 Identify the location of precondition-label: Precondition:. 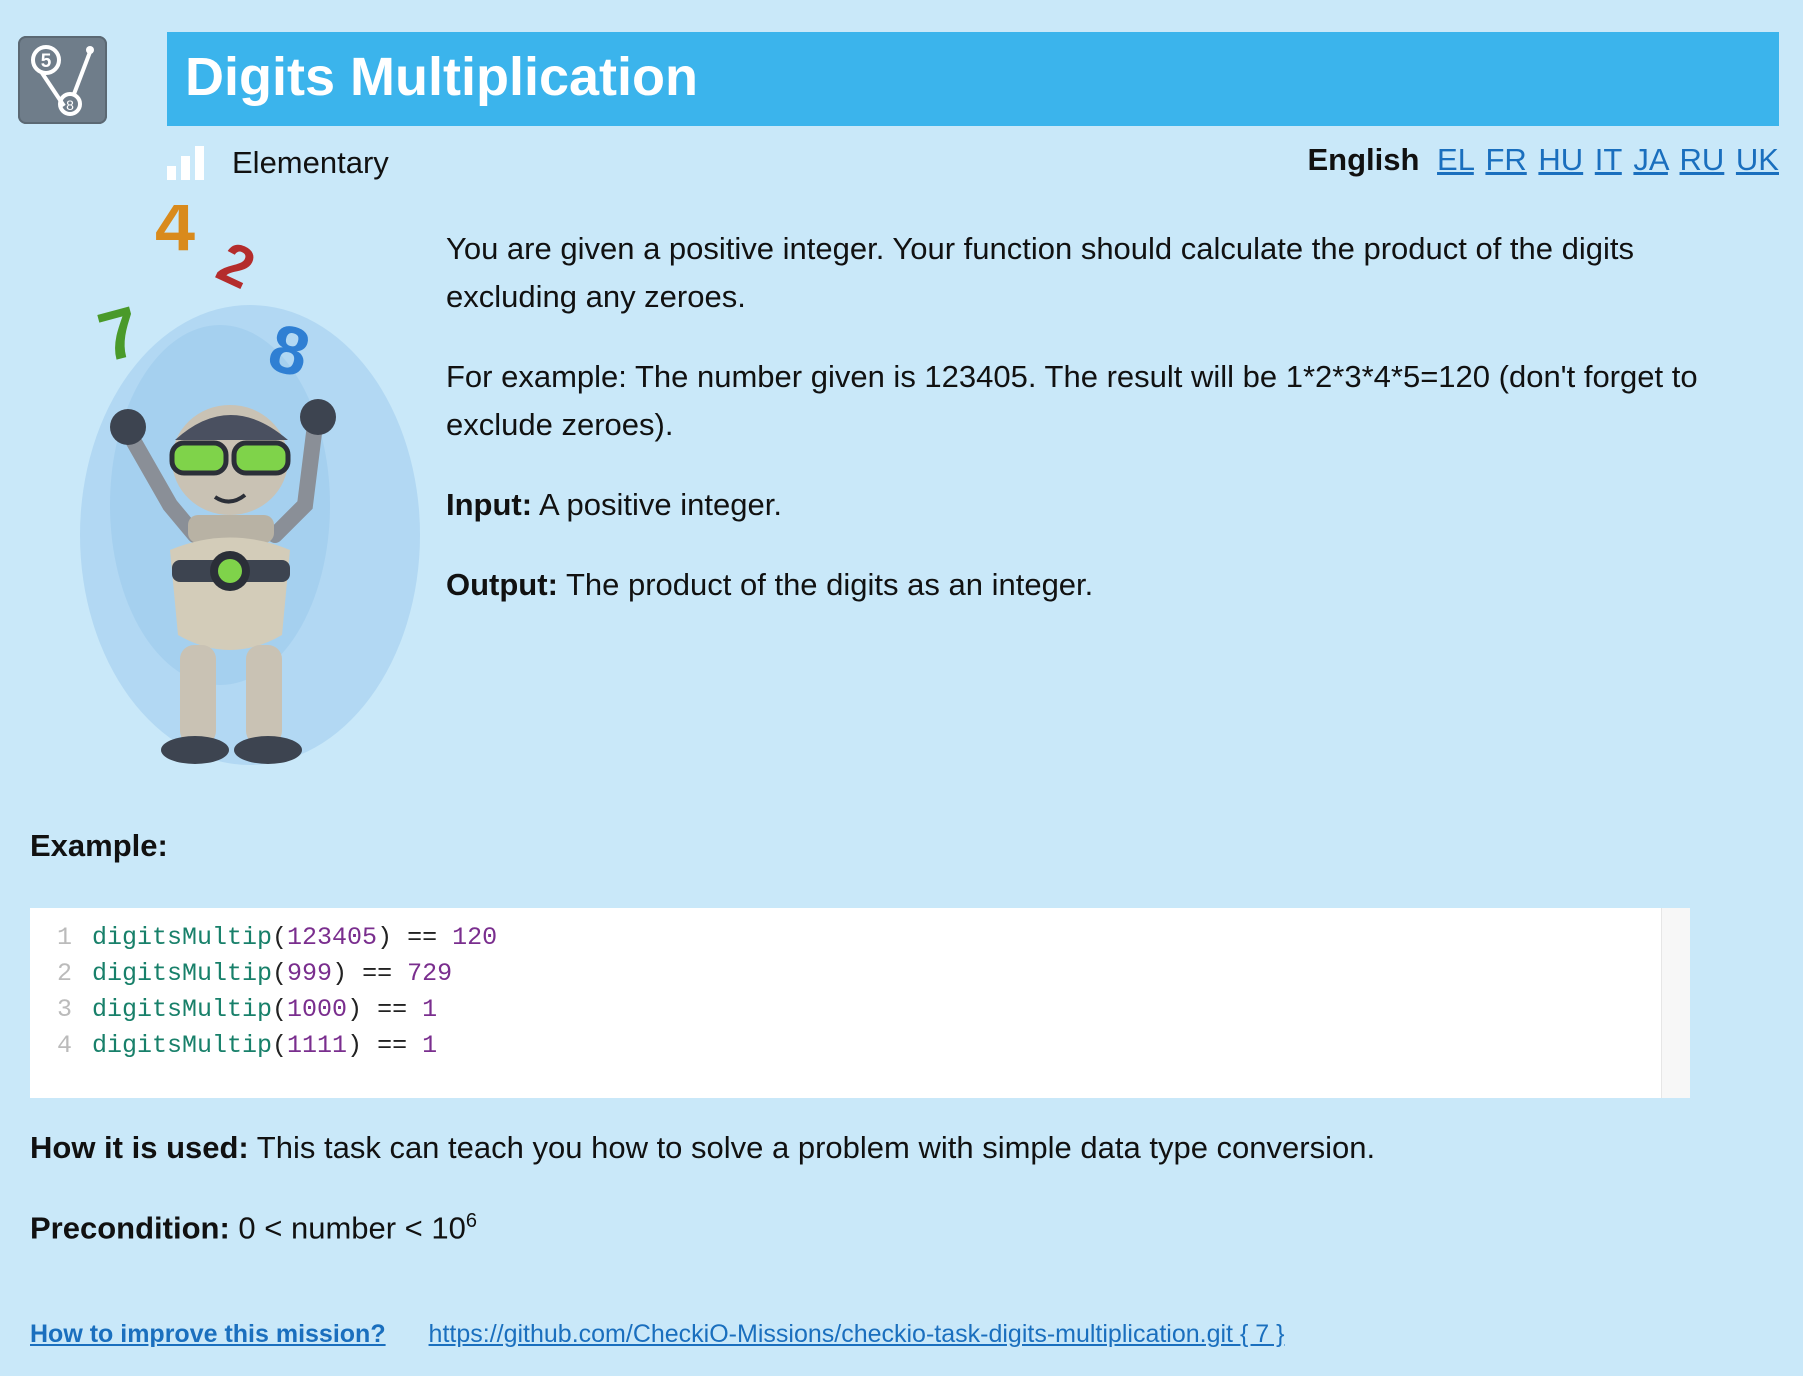
(130, 1228).